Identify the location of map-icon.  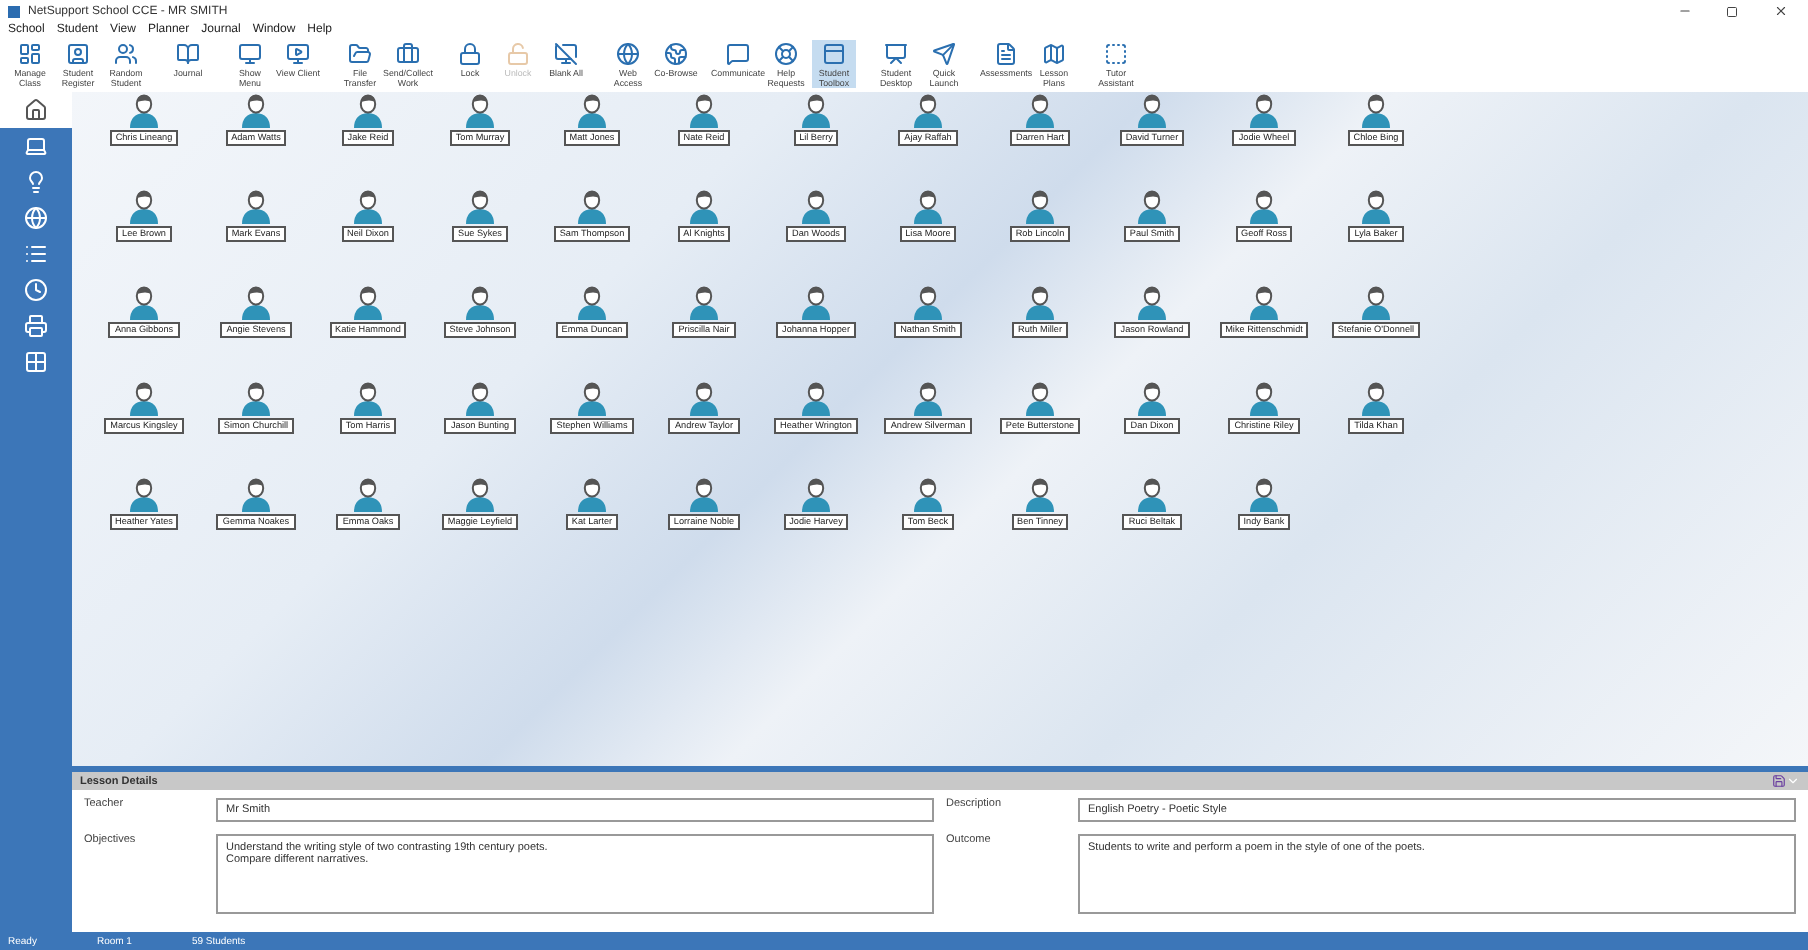
(1054, 54).